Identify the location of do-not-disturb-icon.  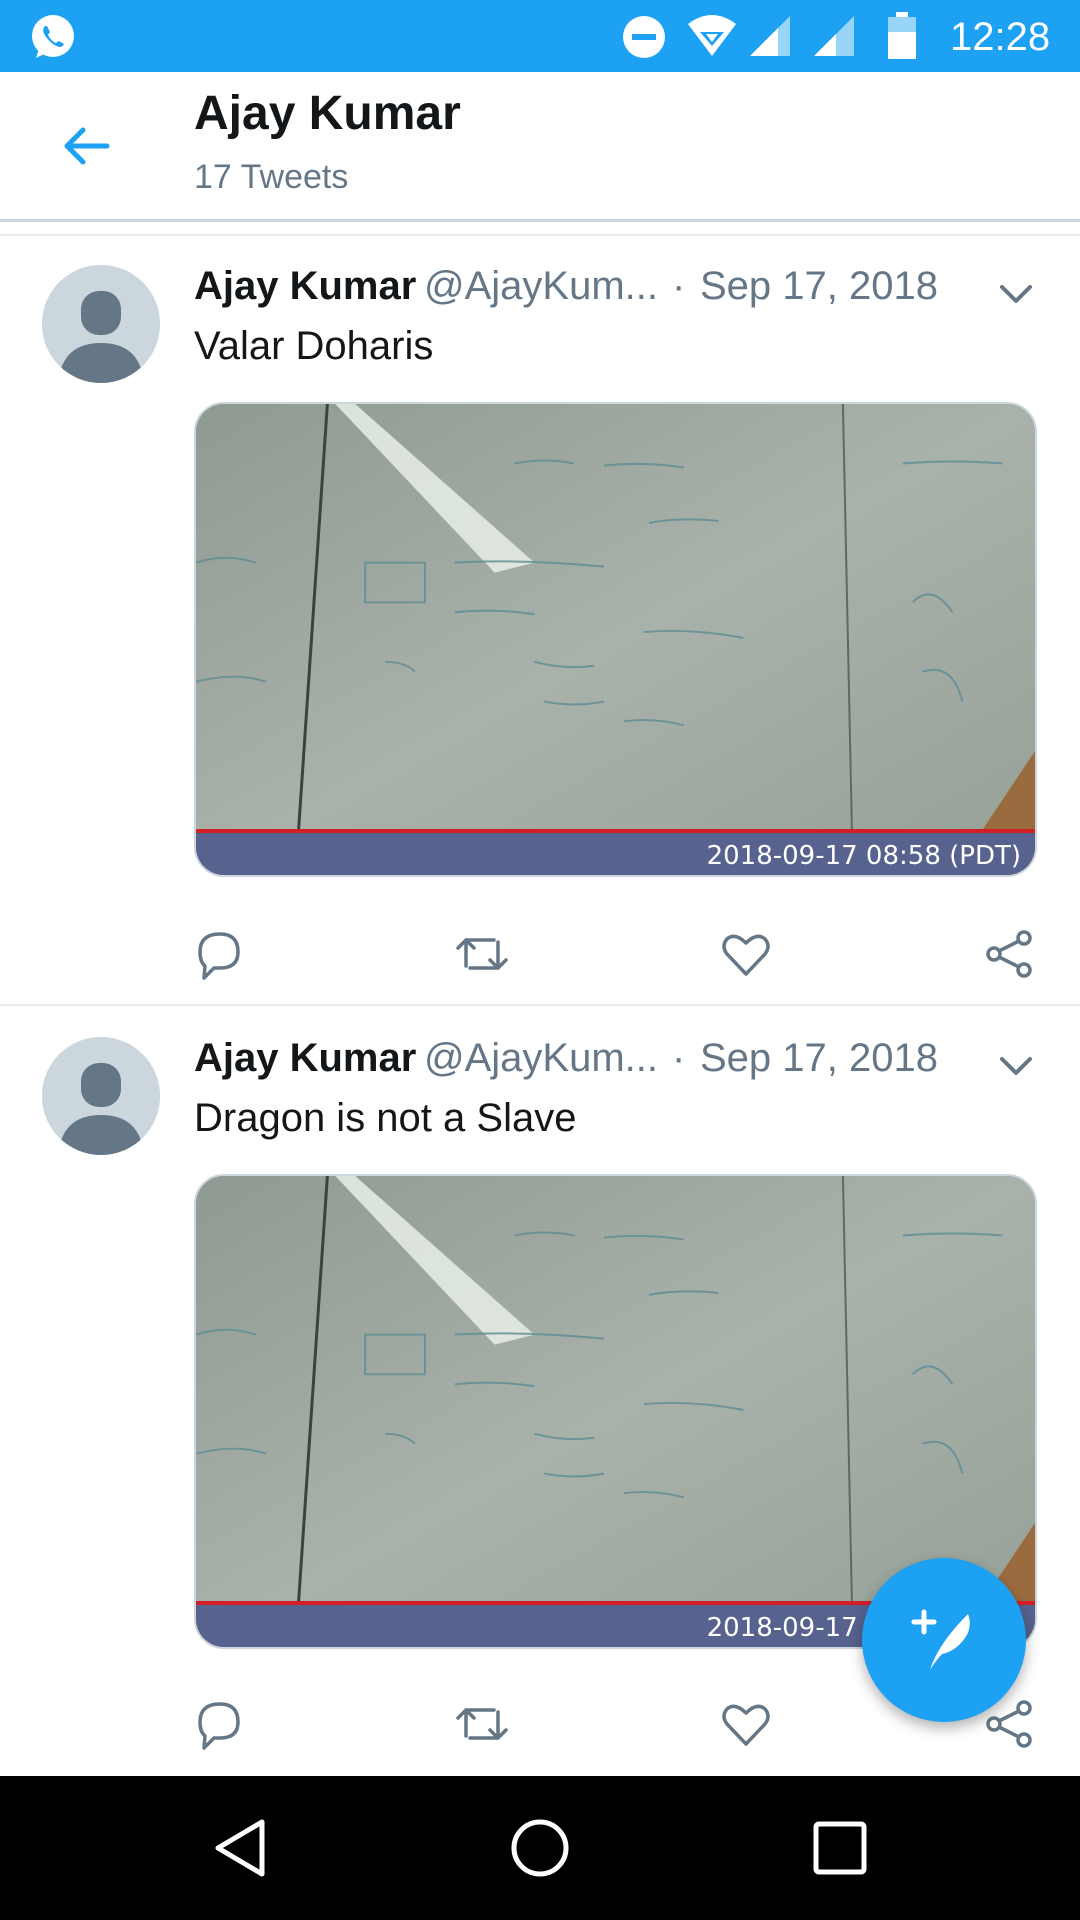
(644, 37).